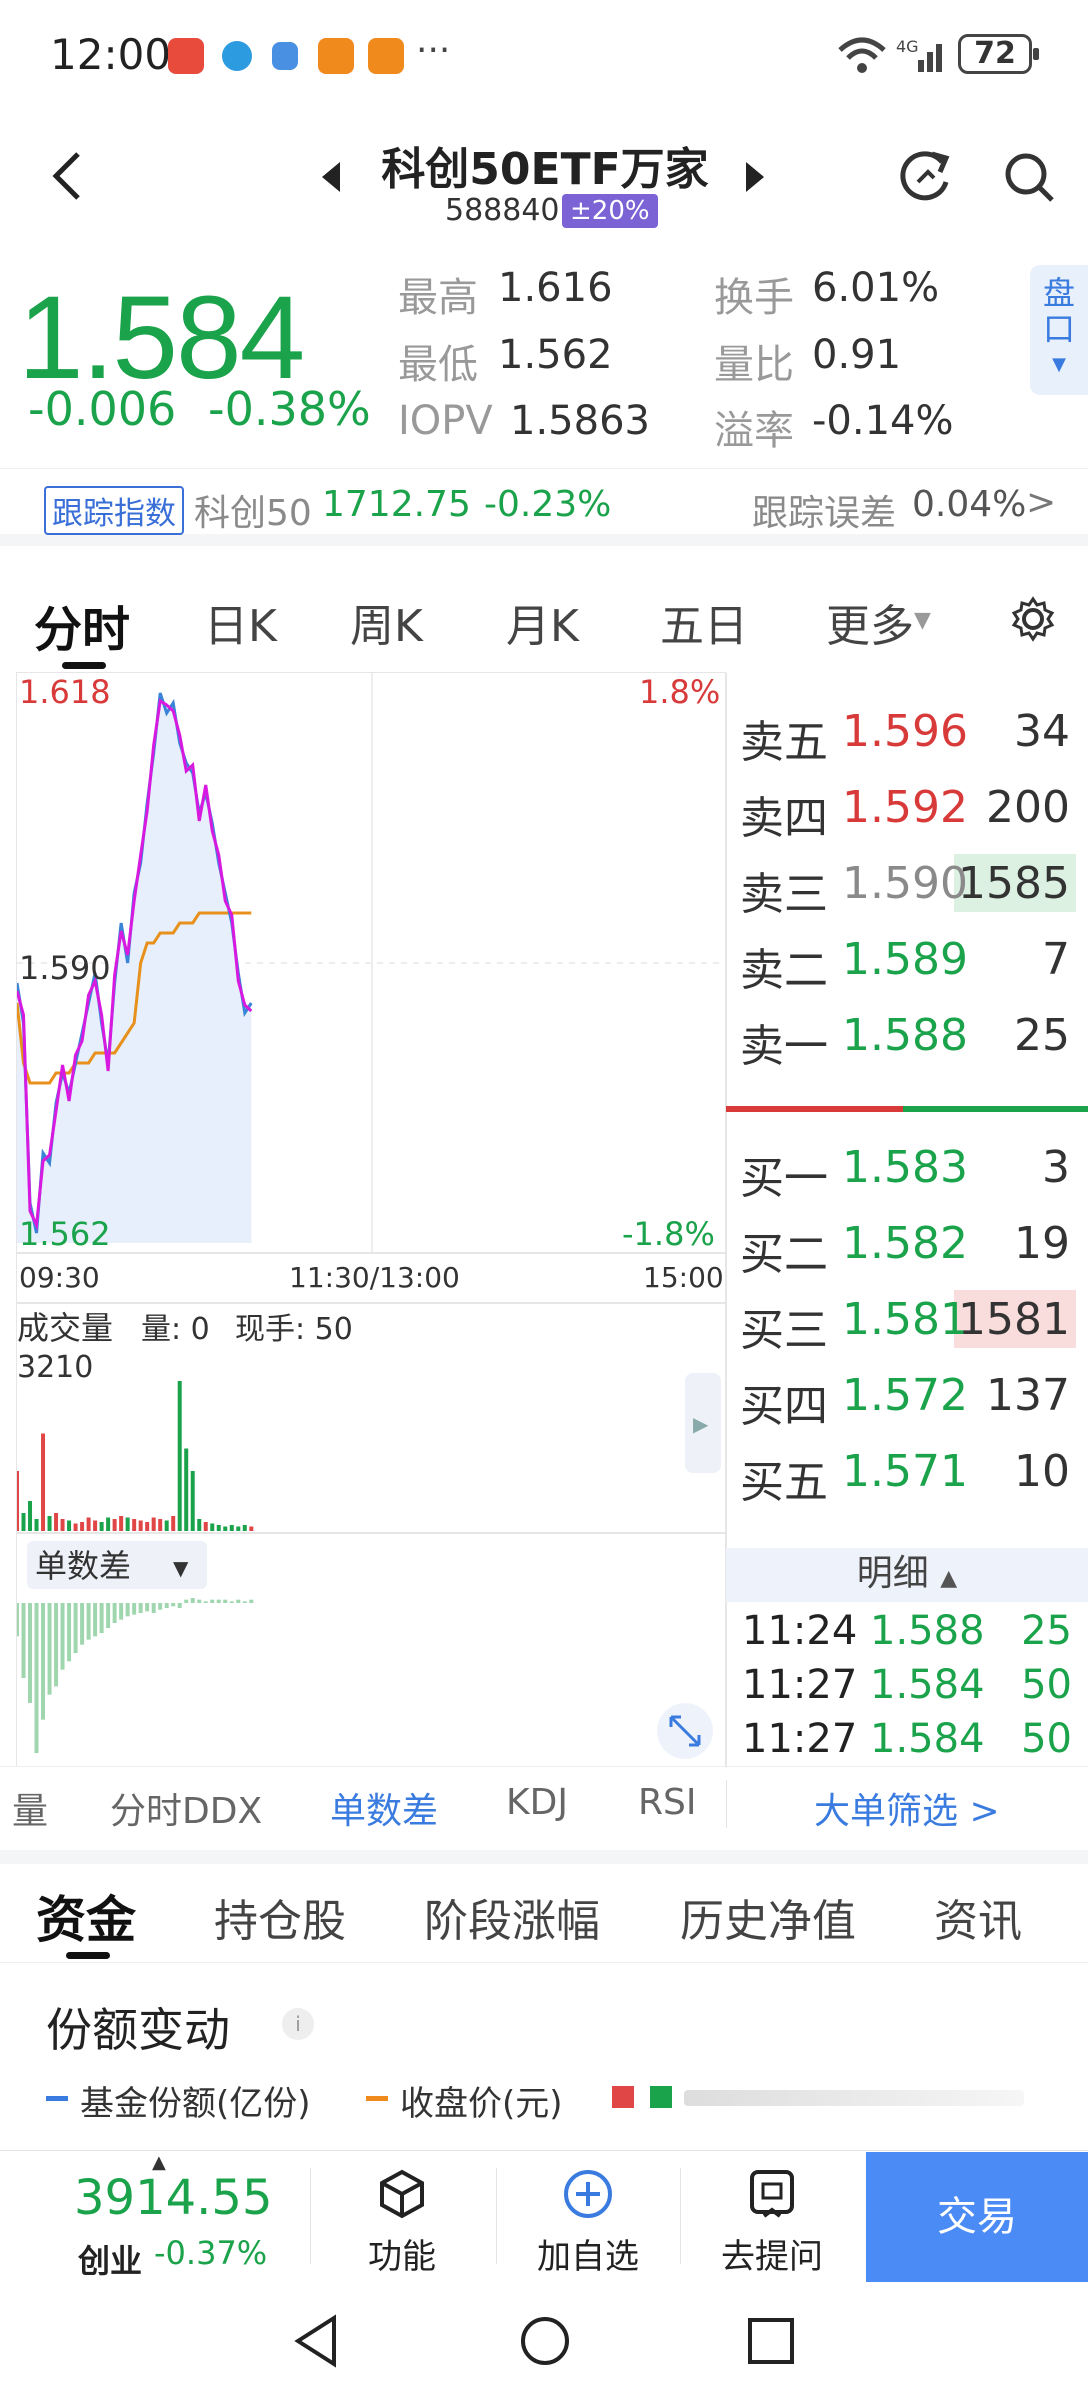  Describe the element at coordinates (771, 2341) in the screenshot. I see `system-recents-icon` at that location.